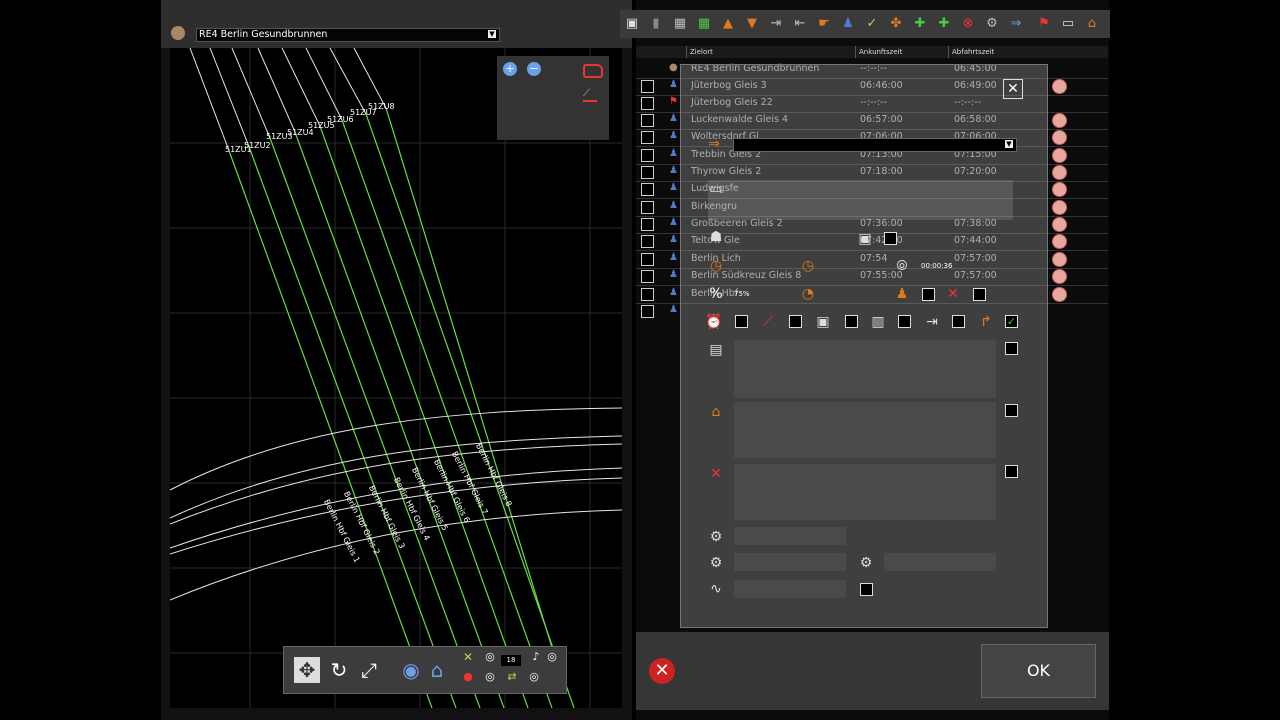 The image size is (1280, 720). I want to click on radio-option-4: ◎, so click(534, 677).